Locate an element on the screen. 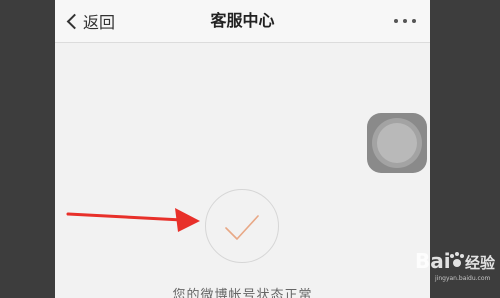 The height and width of the screenshot is (298, 500). status-check-circle is located at coordinates (242, 226).